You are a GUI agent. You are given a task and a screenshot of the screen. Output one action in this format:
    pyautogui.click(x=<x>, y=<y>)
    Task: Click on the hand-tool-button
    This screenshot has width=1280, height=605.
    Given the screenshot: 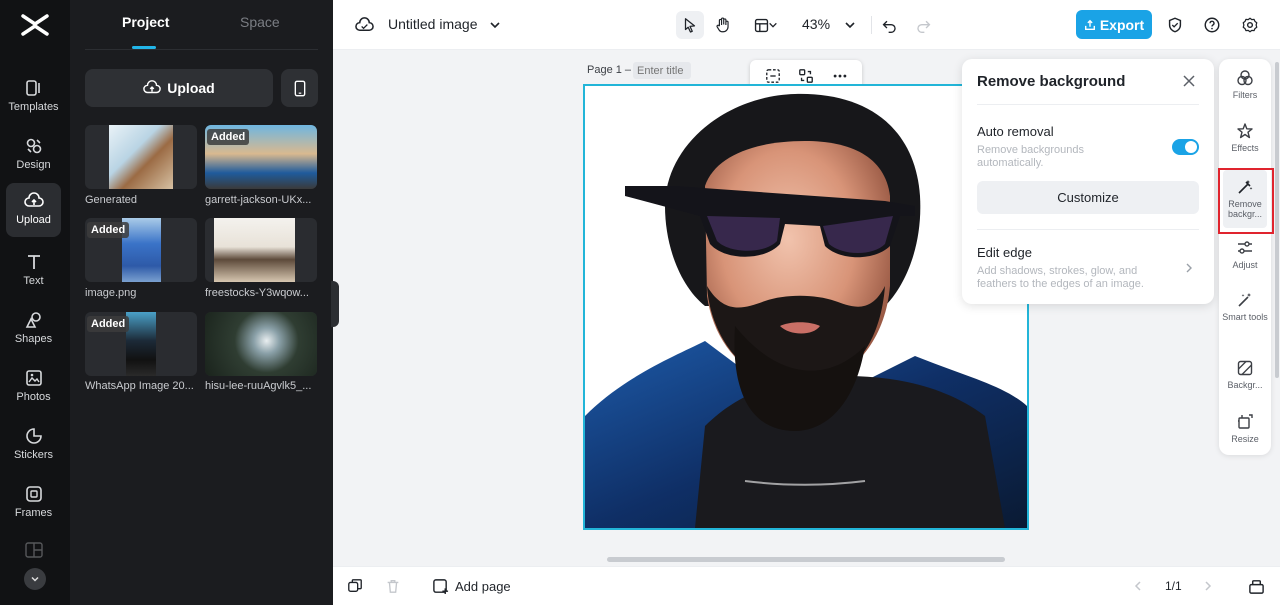 What is the action you would take?
    pyautogui.click(x=723, y=25)
    